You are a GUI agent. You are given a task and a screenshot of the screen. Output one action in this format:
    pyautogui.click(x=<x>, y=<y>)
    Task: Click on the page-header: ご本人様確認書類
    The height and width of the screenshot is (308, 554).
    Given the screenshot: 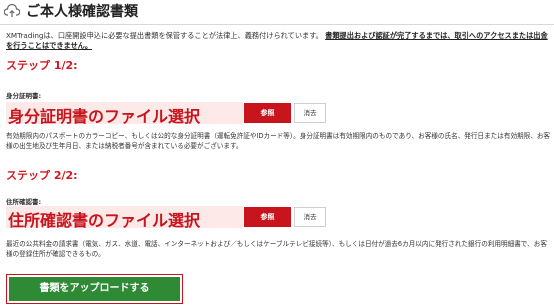 What is the action you would take?
    pyautogui.click(x=277, y=14)
    